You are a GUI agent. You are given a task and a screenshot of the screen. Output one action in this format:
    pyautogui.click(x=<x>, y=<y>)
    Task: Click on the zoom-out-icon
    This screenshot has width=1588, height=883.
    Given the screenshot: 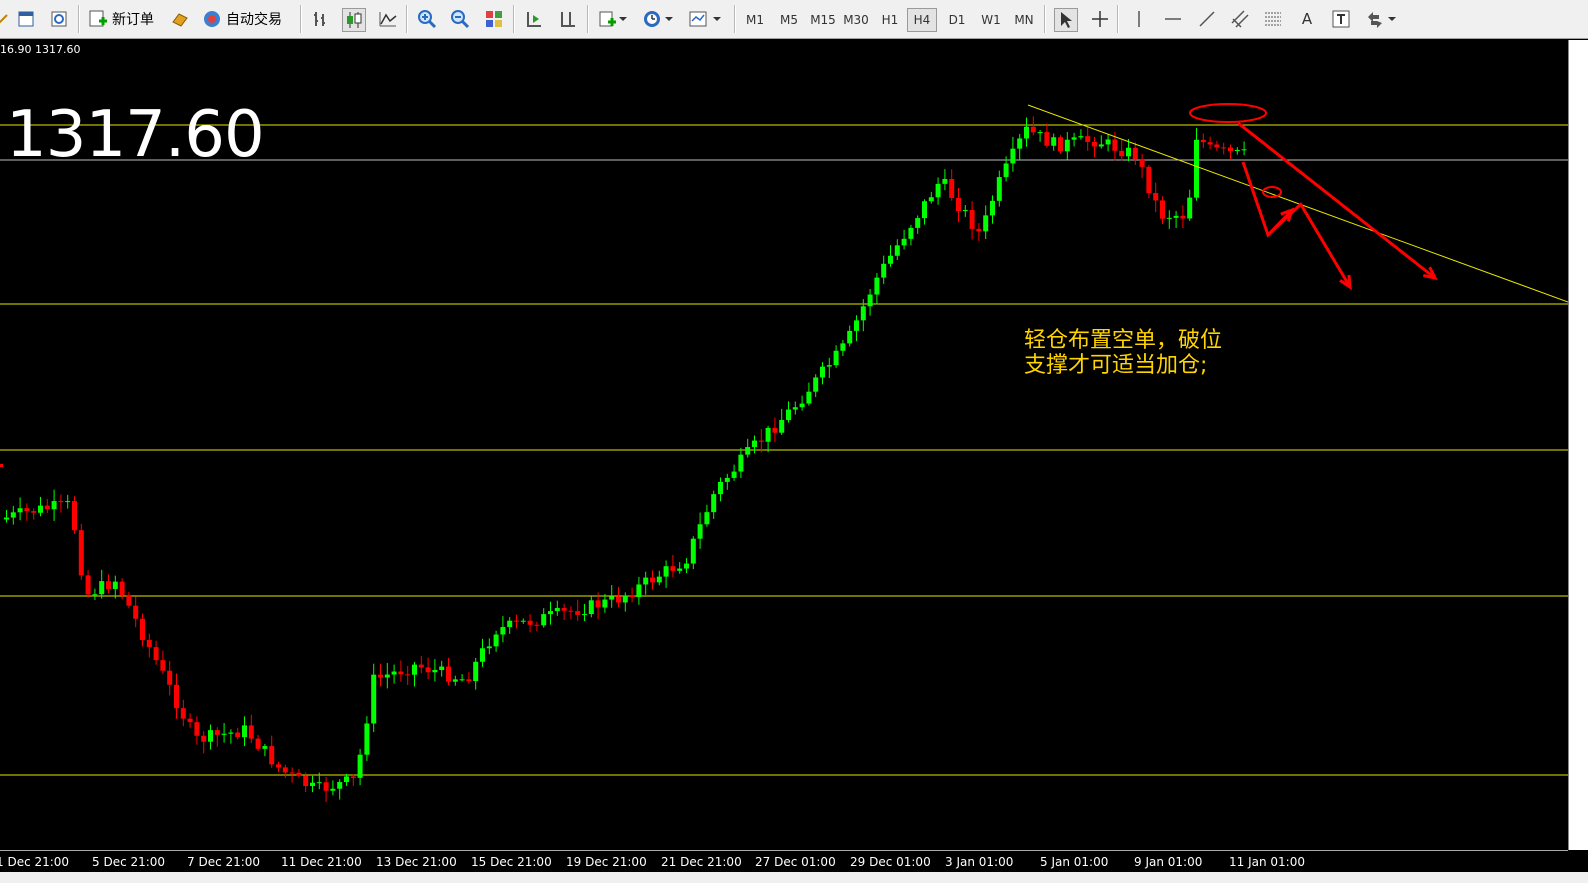 What is the action you would take?
    pyautogui.click(x=460, y=19)
    